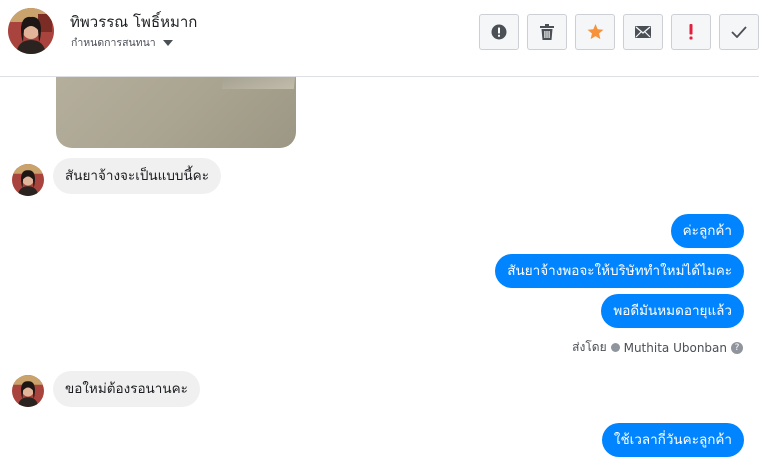  Describe the element at coordinates (133, 22) in the screenshot. I see `contact-name: ทิพวรรณ โพธิ์หมาก` at that location.